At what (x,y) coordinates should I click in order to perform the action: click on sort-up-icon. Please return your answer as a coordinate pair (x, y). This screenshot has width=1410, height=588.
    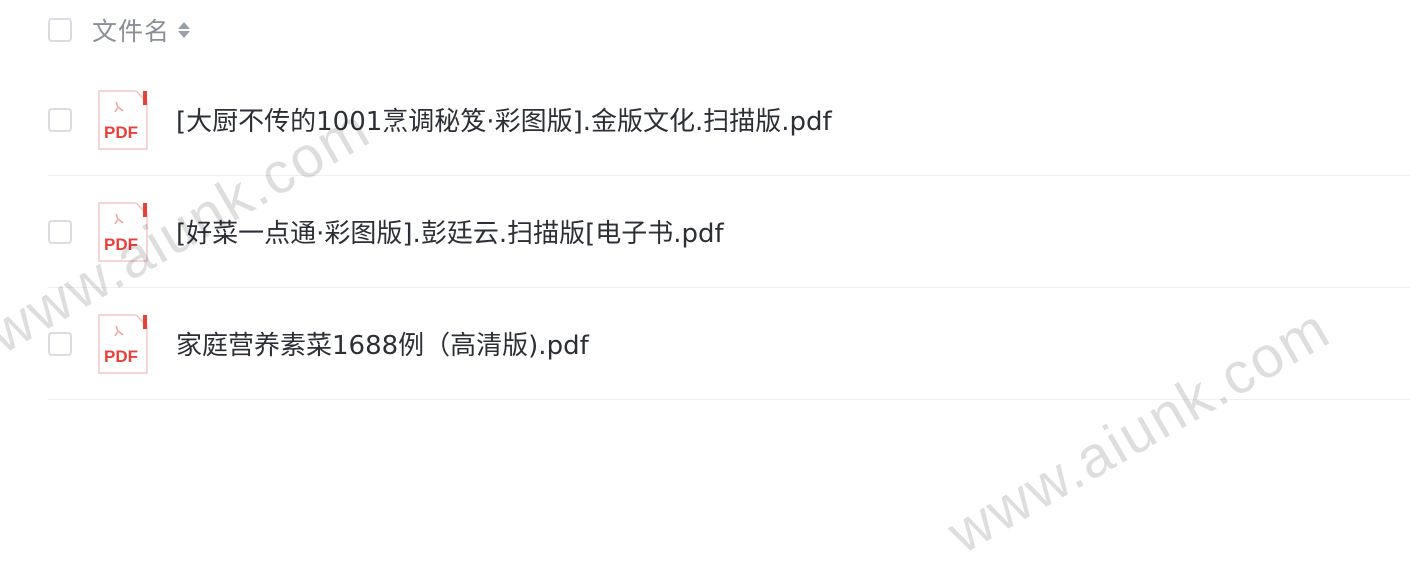
    Looking at the image, I should click on (184, 25).